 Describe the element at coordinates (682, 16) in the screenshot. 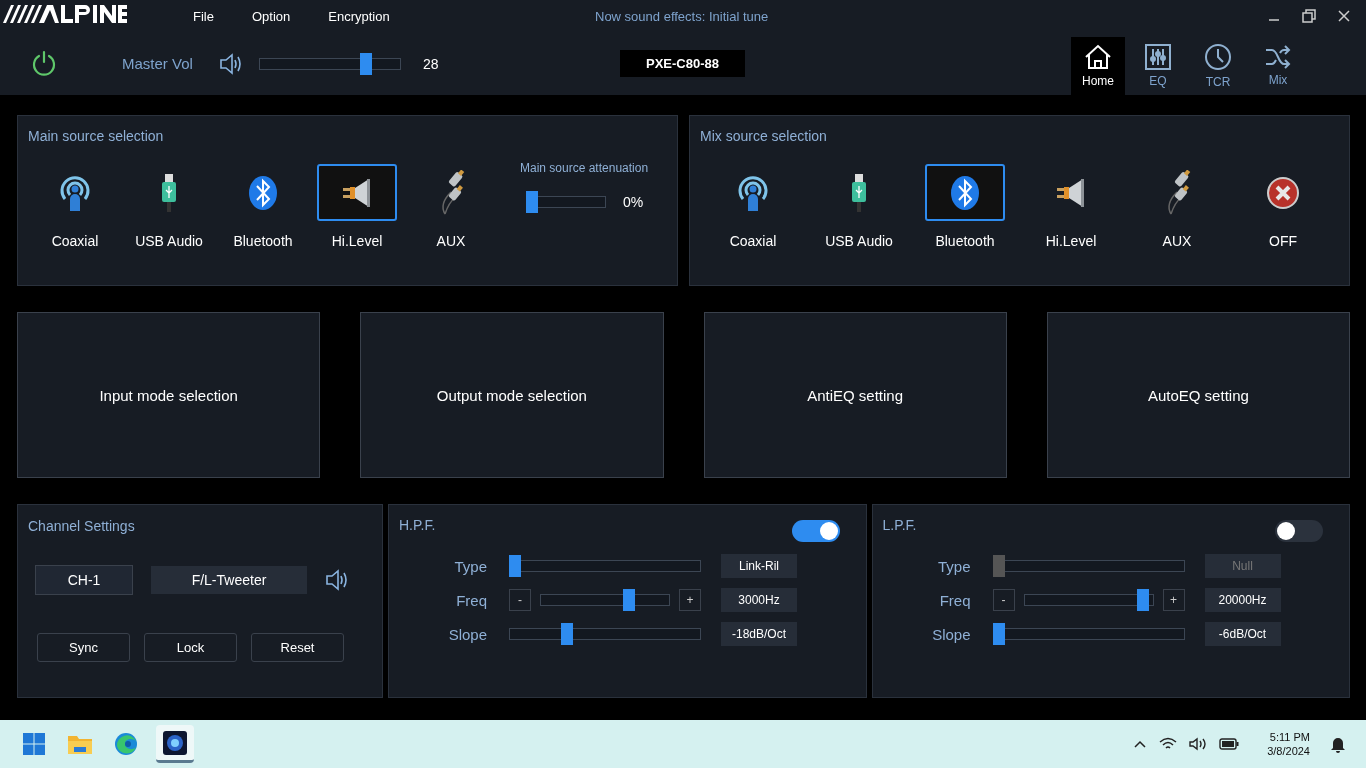

I see `status-text: Now sound effects: Initial tune` at that location.